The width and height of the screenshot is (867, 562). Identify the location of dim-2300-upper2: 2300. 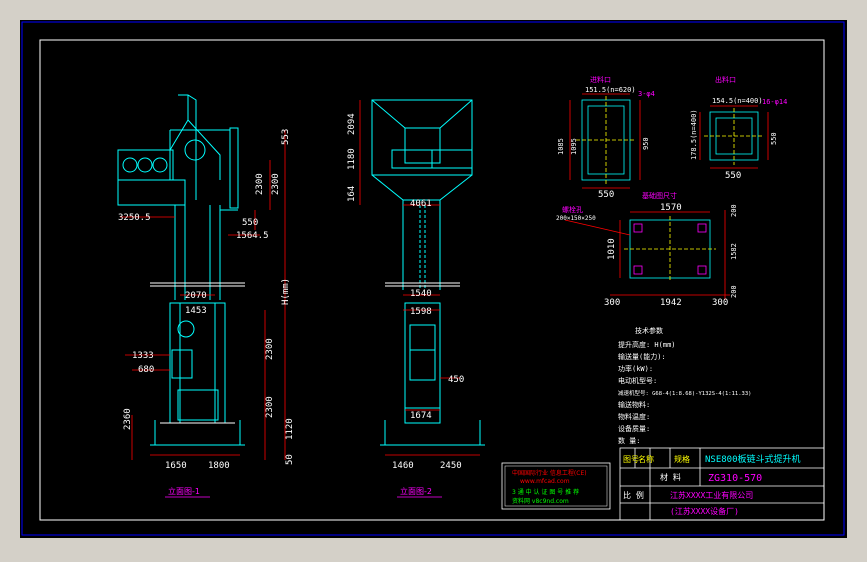
(276, 184).